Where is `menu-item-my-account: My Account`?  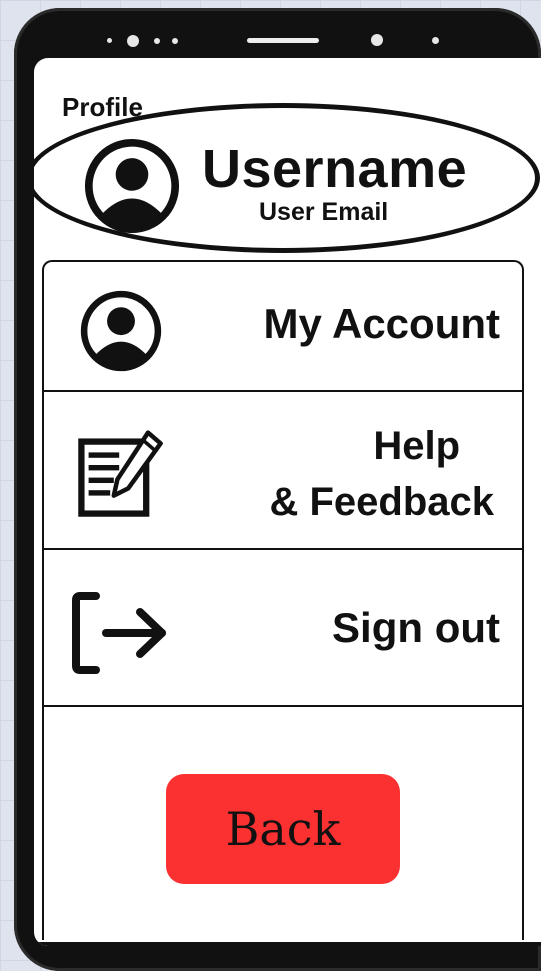
menu-item-my-account: My Account is located at coordinates (283, 327).